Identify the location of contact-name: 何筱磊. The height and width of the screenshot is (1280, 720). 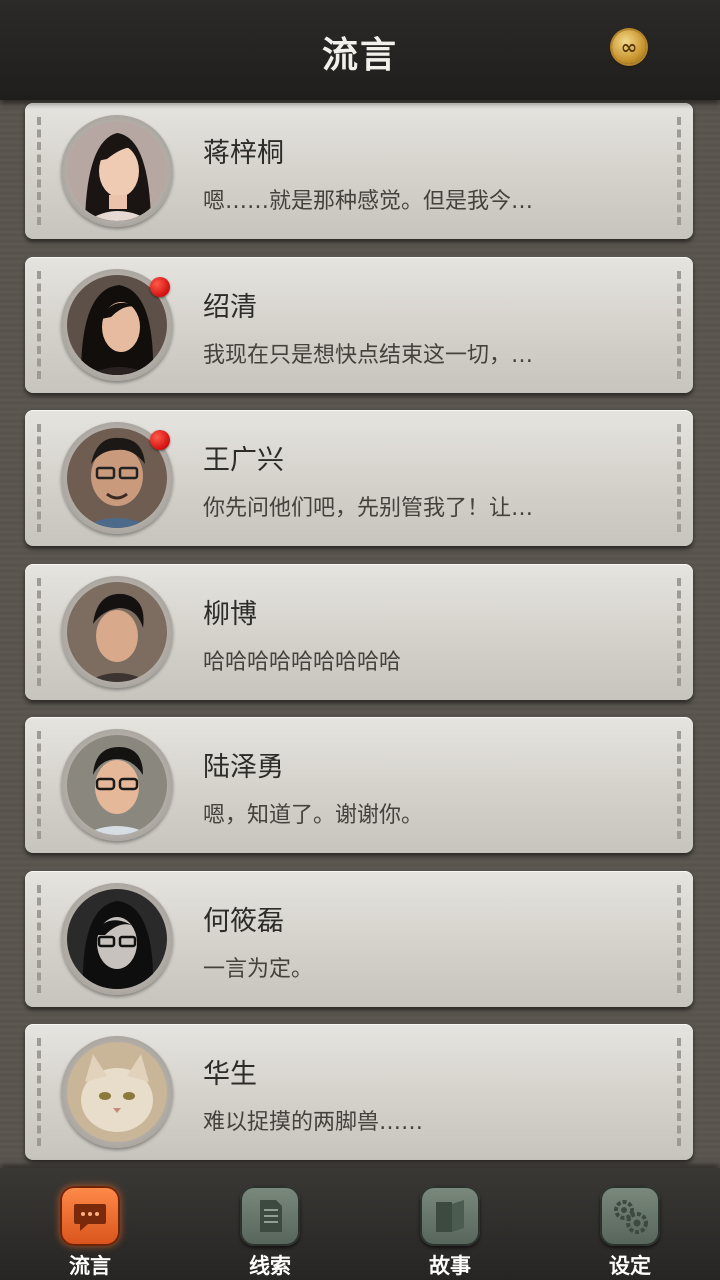
(243, 921).